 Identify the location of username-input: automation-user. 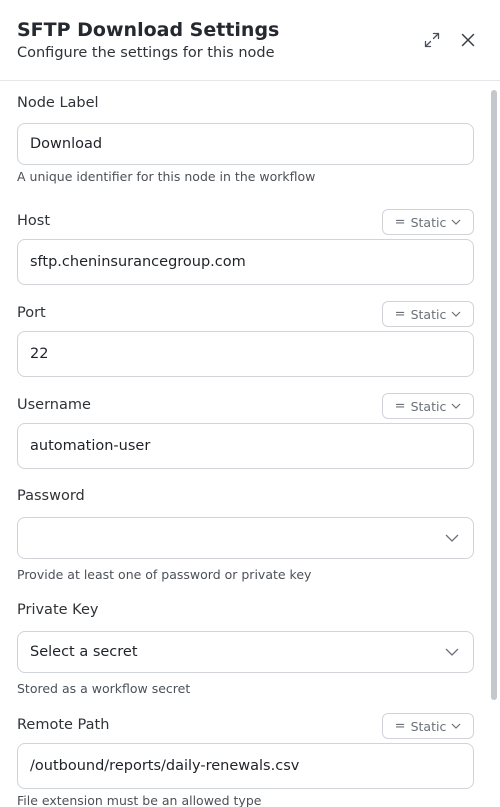
(245, 446).